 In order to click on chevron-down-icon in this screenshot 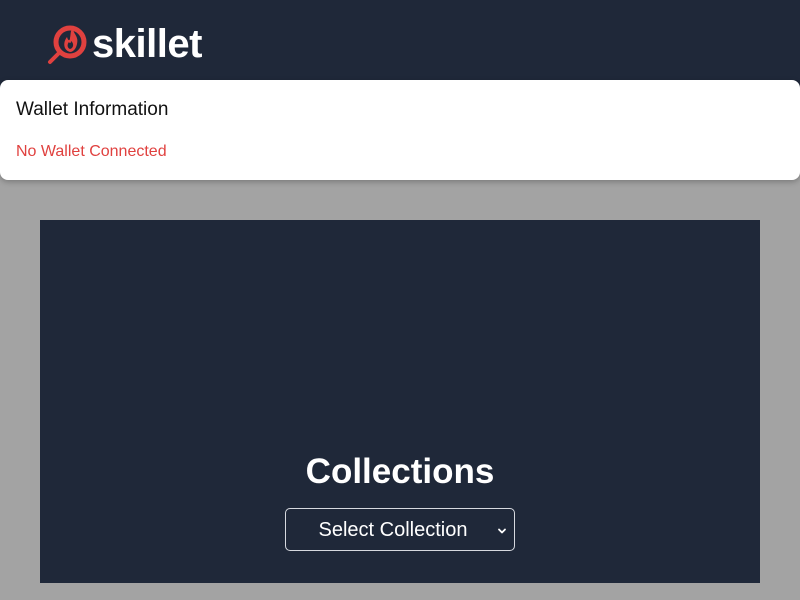, I will do `click(502, 530)`.